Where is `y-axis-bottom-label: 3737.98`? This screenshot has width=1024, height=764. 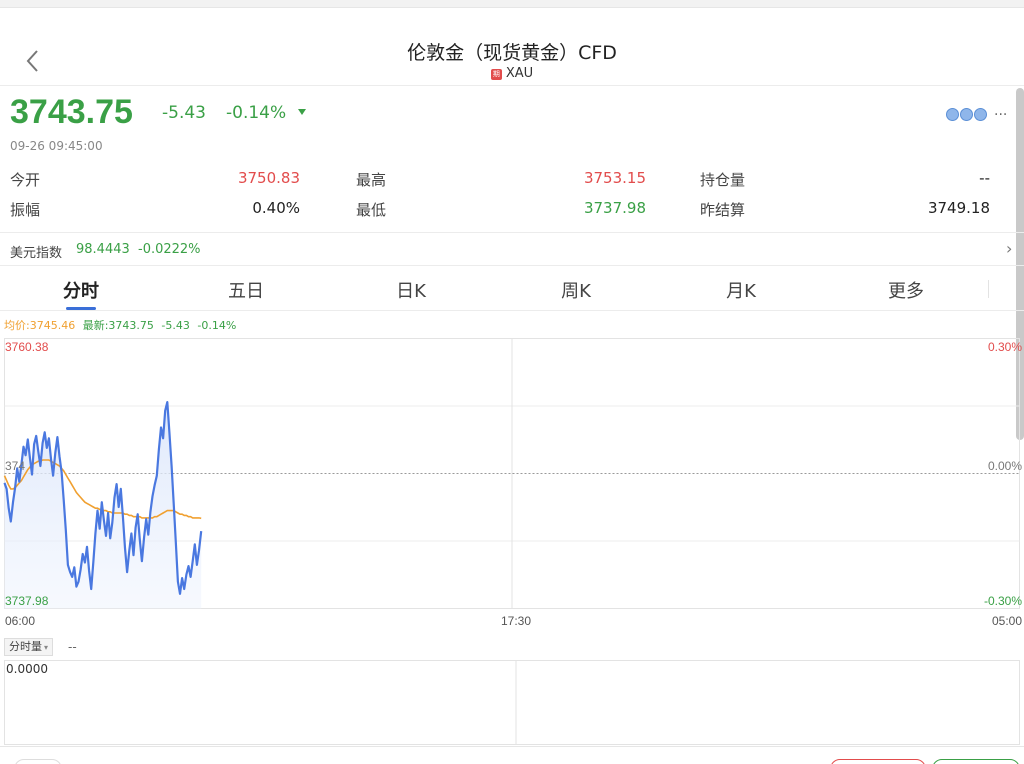 y-axis-bottom-label: 3737.98 is located at coordinates (27, 601).